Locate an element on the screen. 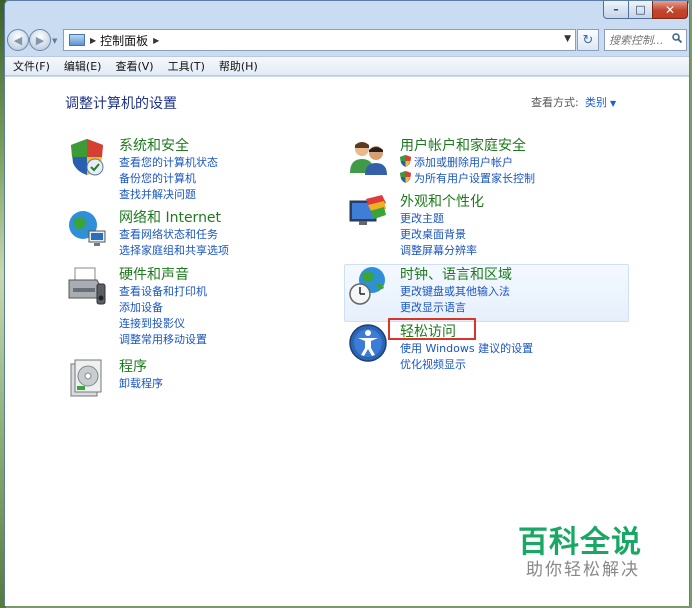 This screenshot has width=692, height=608. link-parental-controls: 为所有用户设置家长控制 is located at coordinates (467, 178).